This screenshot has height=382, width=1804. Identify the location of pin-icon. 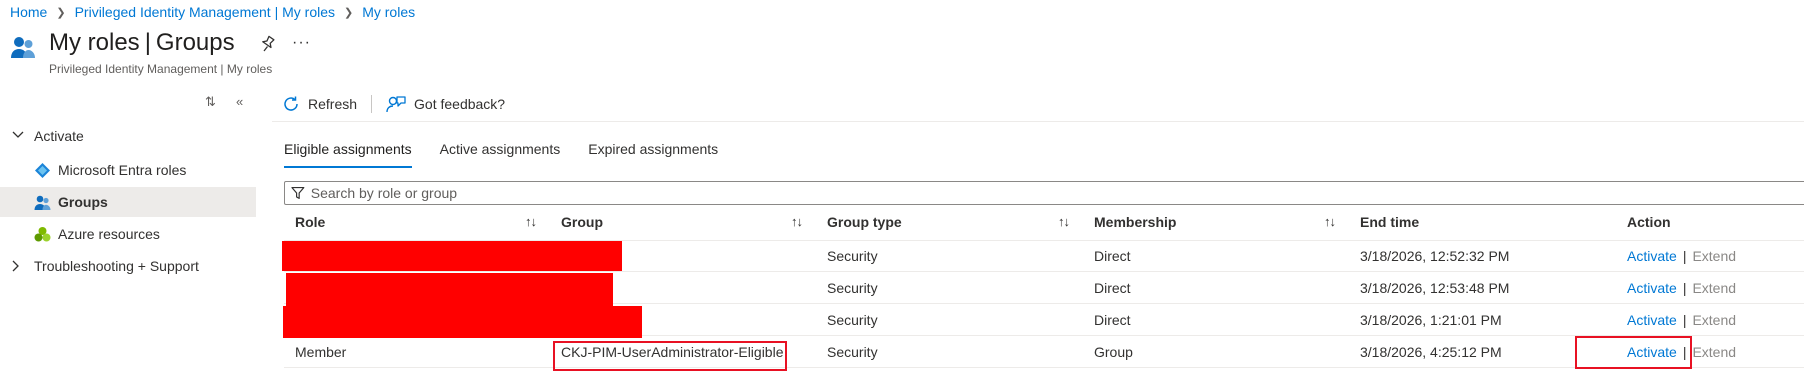
(268, 44).